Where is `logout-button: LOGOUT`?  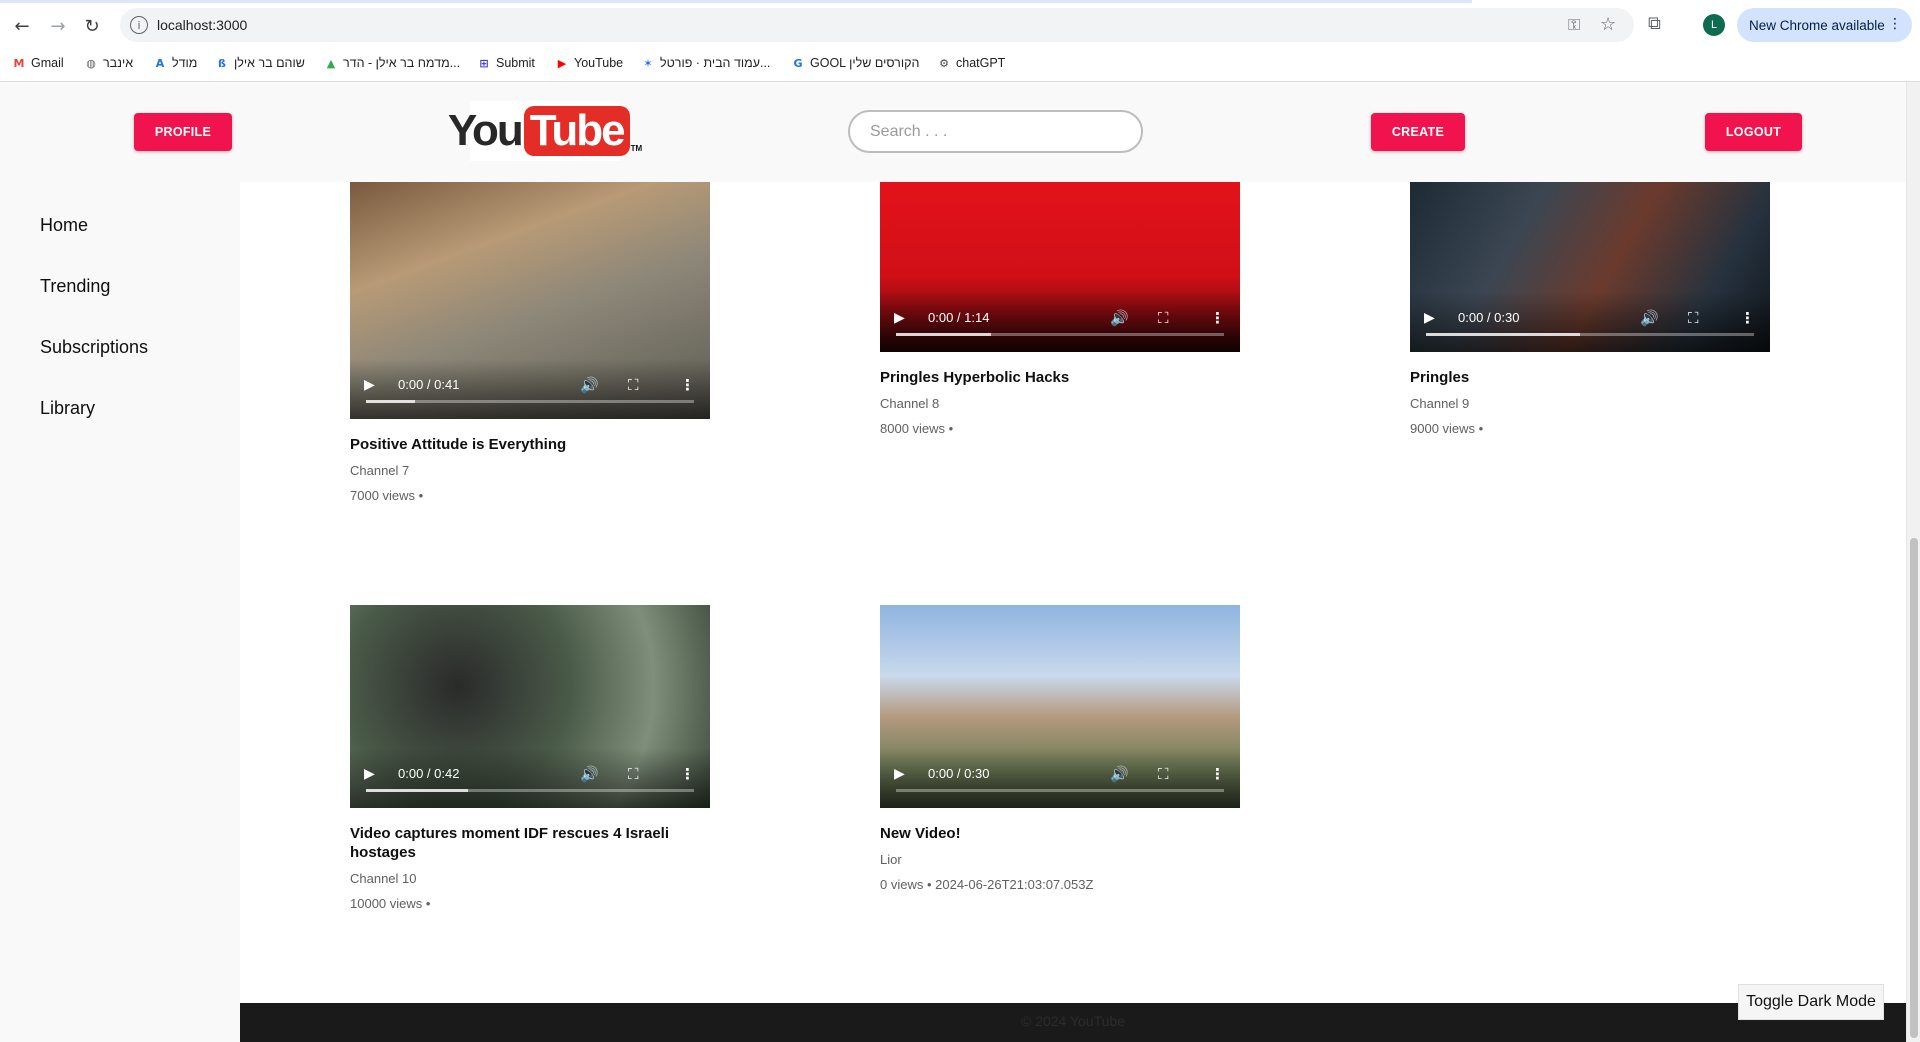 logout-button: LOGOUT is located at coordinates (1753, 132).